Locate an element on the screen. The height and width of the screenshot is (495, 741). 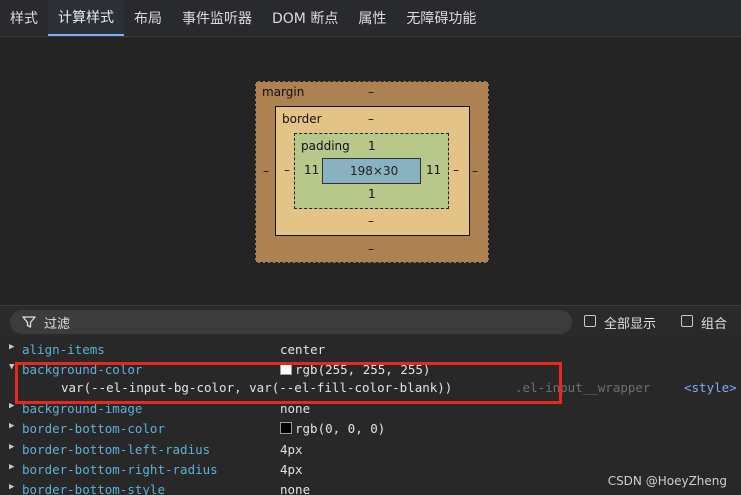
property-value-wrap: rgb(0, 0, 0) is located at coordinates (332, 428).